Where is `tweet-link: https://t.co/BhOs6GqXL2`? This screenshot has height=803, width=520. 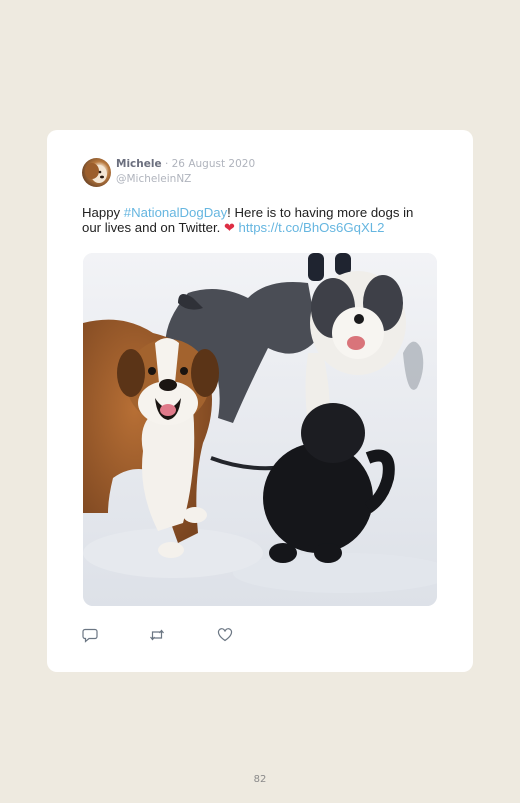
tweet-link: https://t.co/BhOs6GqXL2 is located at coordinates (312, 227).